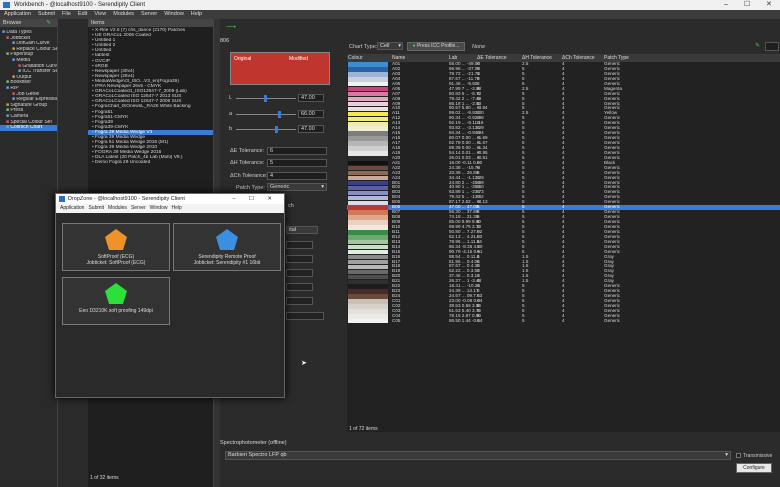 Image resolution: width=780 pixels, height=487 pixels. What do you see at coordinates (276, 129) in the screenshot?
I see `b-slider-handle` at bounding box center [276, 129].